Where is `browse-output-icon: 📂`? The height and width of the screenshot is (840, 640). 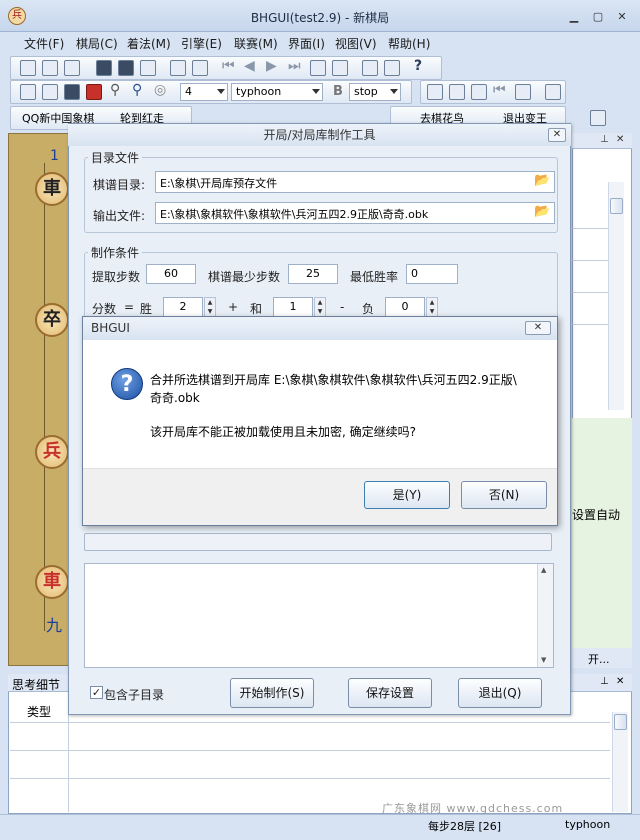
browse-output-icon: 📂 is located at coordinates (542, 211).